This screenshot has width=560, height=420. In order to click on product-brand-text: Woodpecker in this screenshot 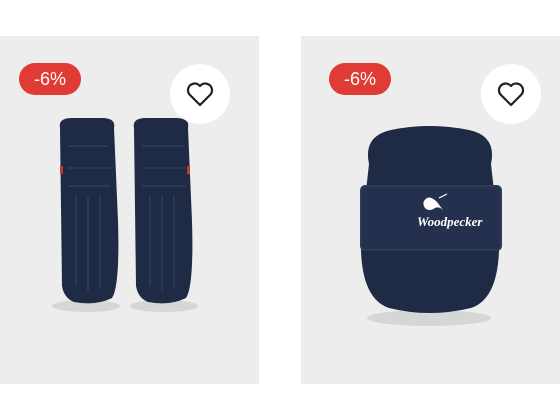, I will do `click(450, 221)`.